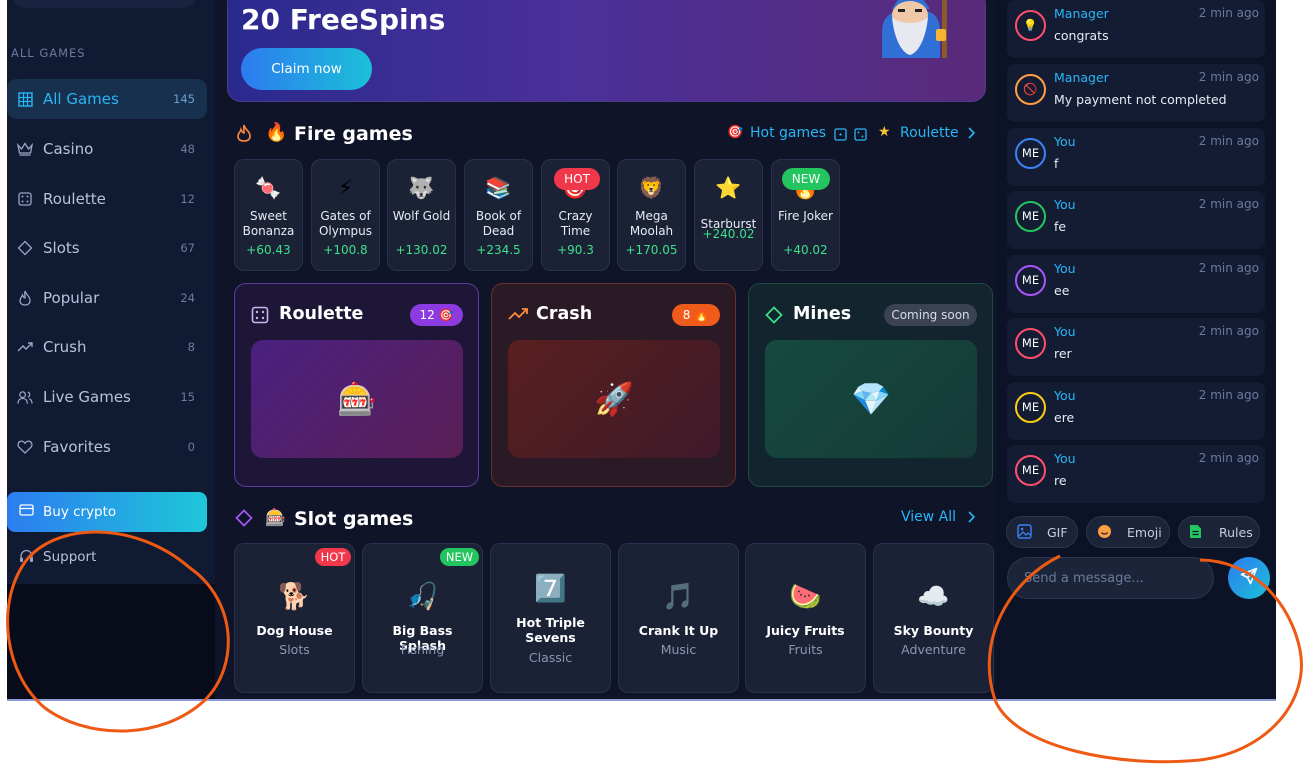 This screenshot has width=1306, height=766. What do you see at coordinates (422, 649) in the screenshot?
I see `slot-category: Fishing` at bounding box center [422, 649].